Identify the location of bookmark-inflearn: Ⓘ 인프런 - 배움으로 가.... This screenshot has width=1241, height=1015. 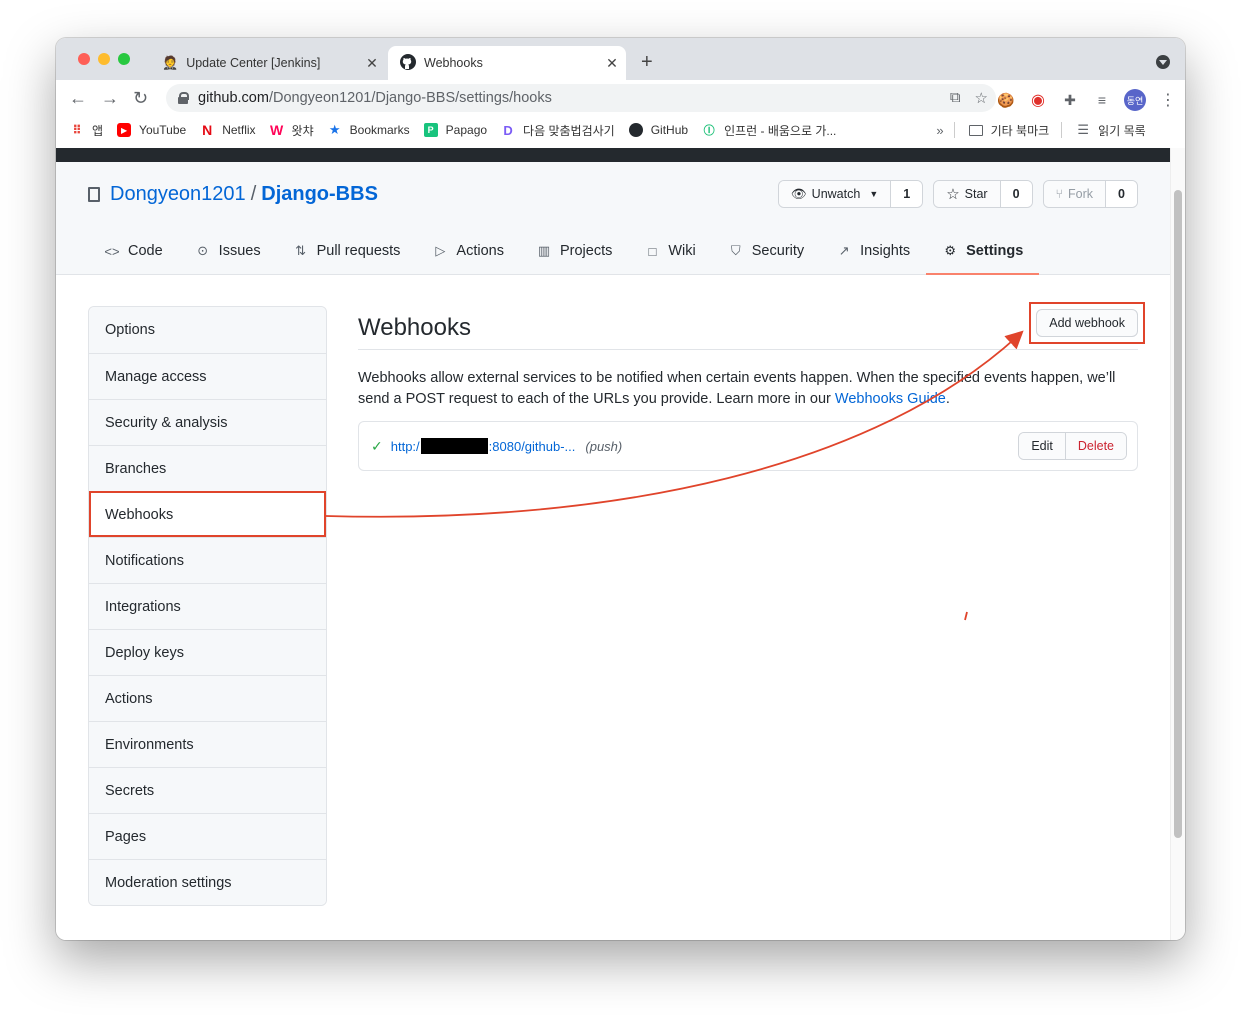
(769, 130).